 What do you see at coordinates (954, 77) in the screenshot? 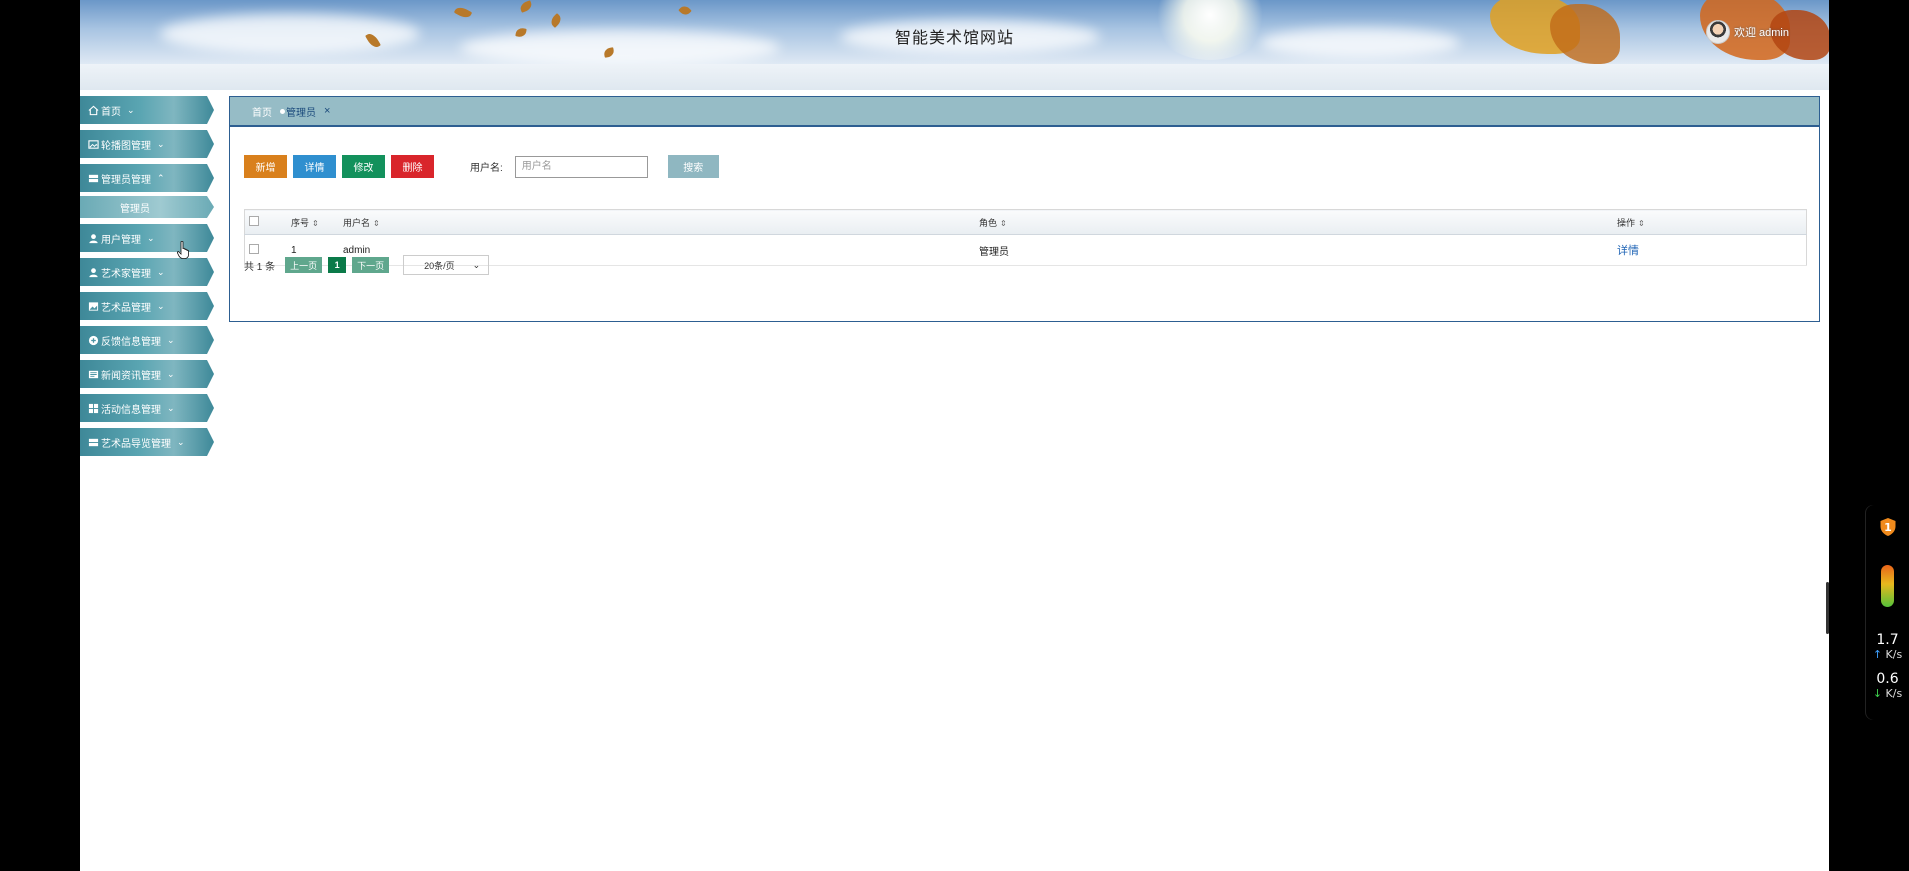
I see `header-subbar` at bounding box center [954, 77].